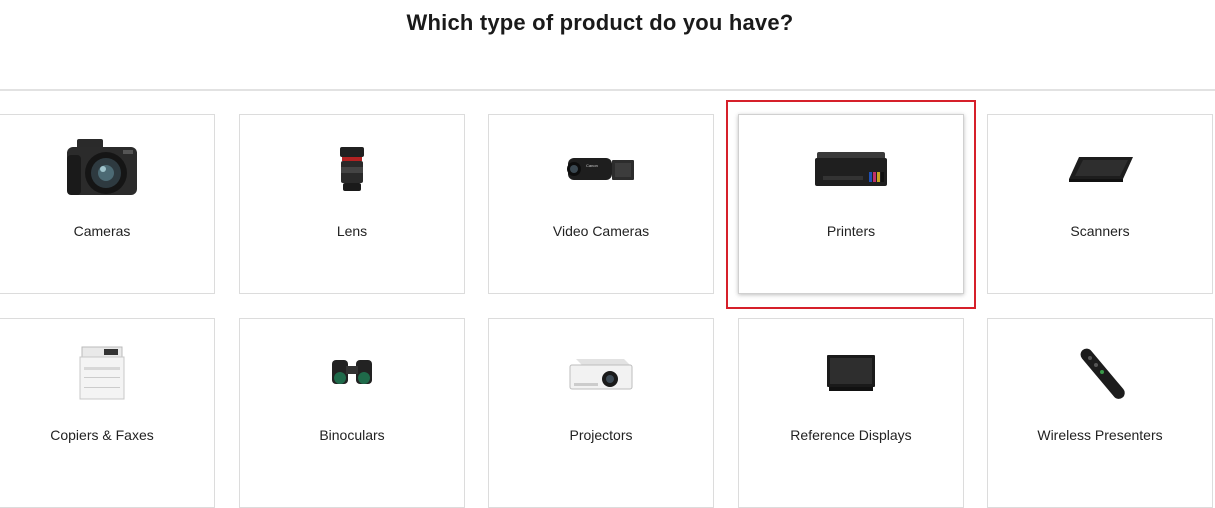 This screenshot has width=1215, height=508. I want to click on category-label: Projectors, so click(601, 435).